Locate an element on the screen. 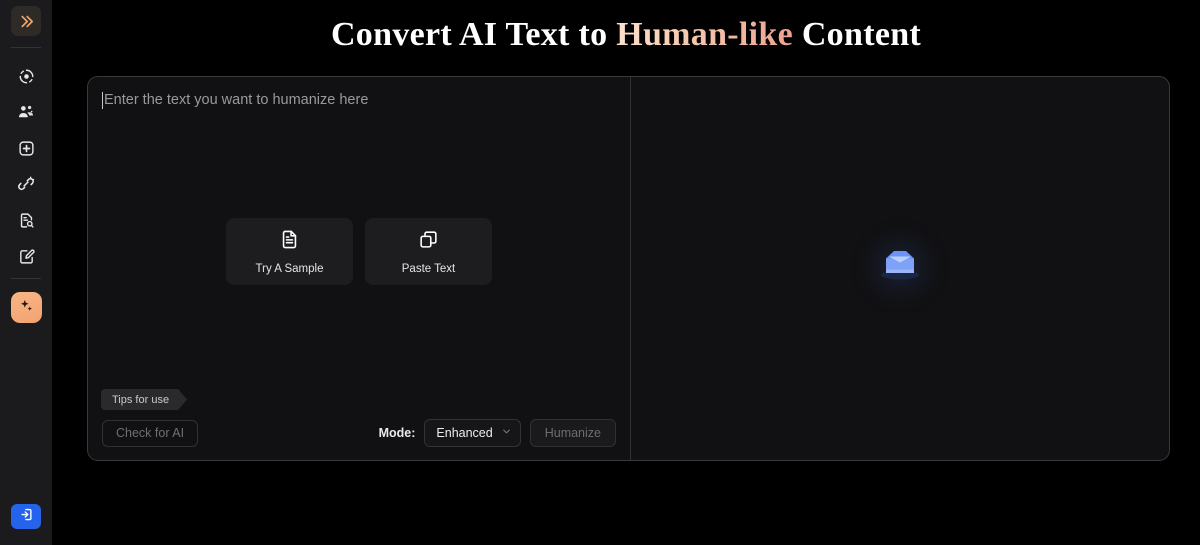 This screenshot has width=1200, height=545. tips-for-use-label: Tips for use is located at coordinates (141, 399).